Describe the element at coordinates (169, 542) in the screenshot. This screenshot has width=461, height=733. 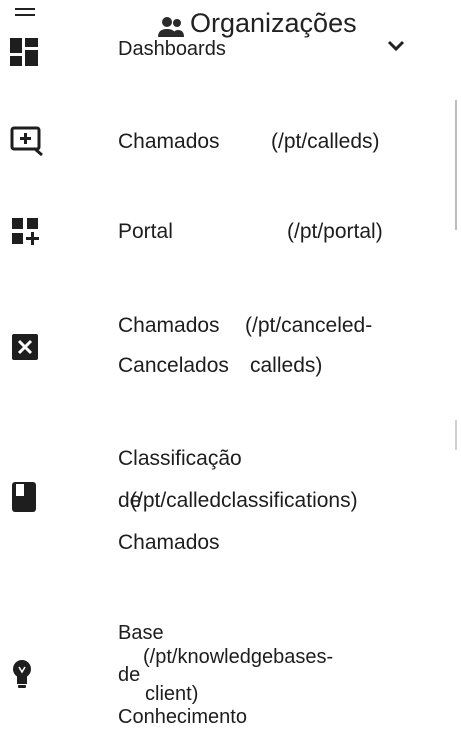
I see `nav-item-classif-label-3: Chamados` at that location.